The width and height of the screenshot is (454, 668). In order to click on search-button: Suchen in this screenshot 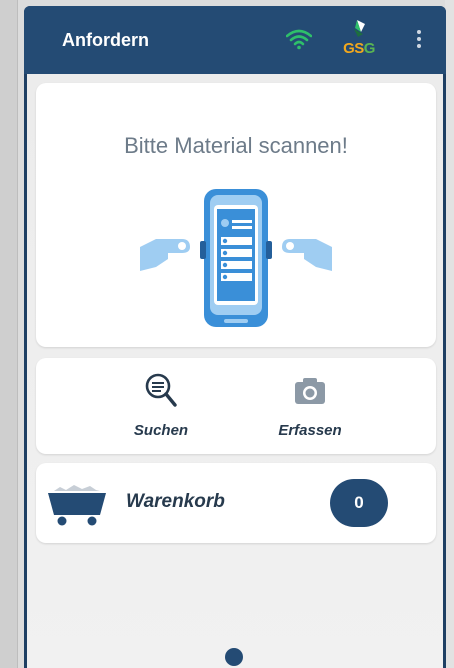, I will do `click(161, 406)`.